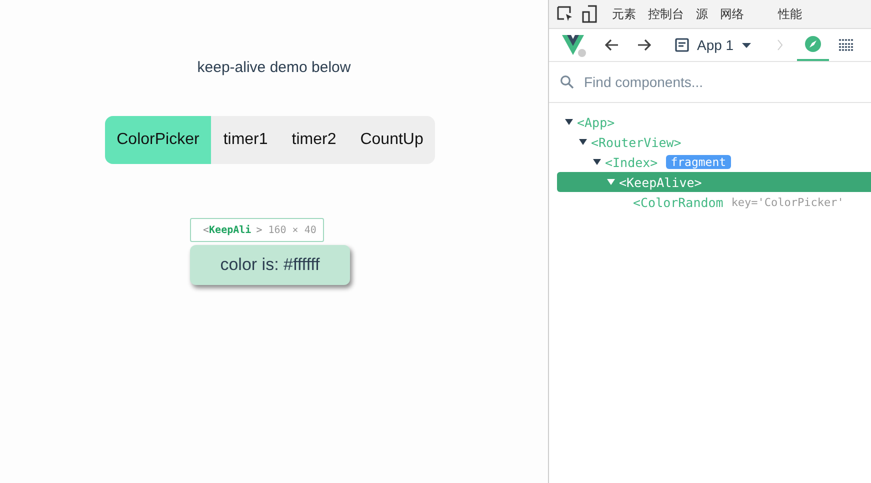 The image size is (871, 483). What do you see at coordinates (596, 122) in the screenshot?
I see `component-name: <App>` at bounding box center [596, 122].